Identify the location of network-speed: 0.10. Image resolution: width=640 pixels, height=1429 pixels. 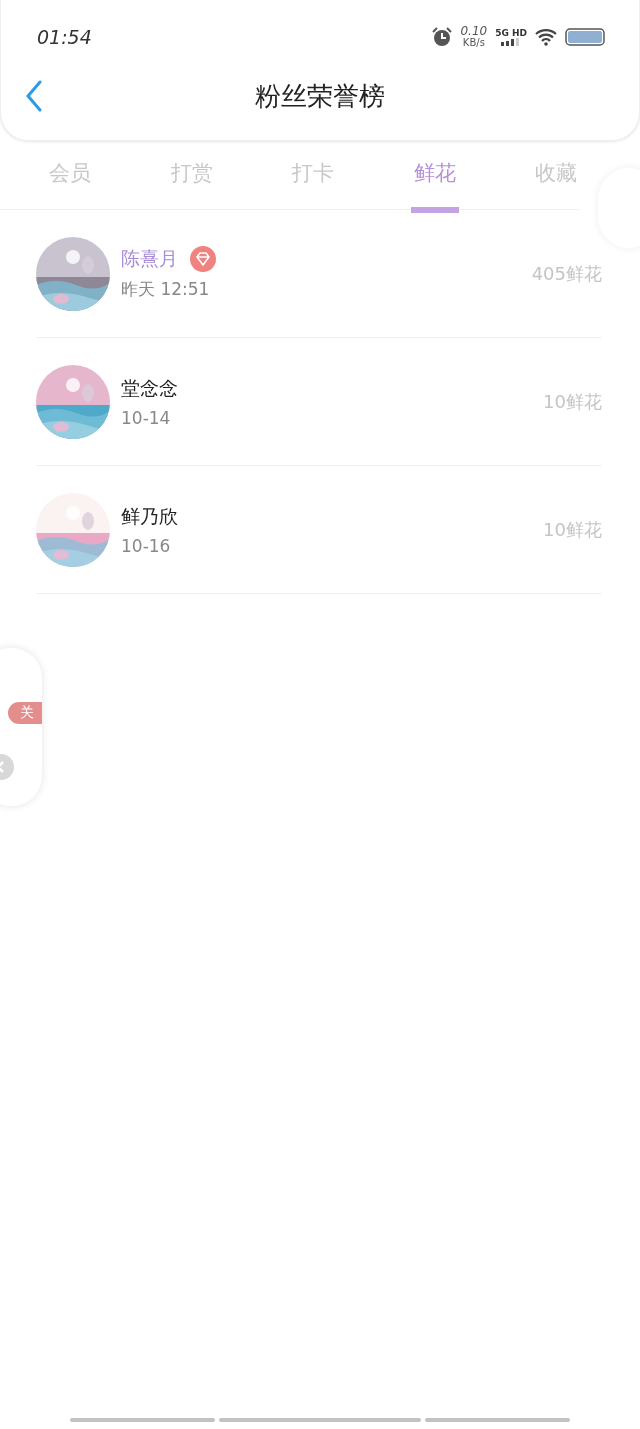
(474, 32).